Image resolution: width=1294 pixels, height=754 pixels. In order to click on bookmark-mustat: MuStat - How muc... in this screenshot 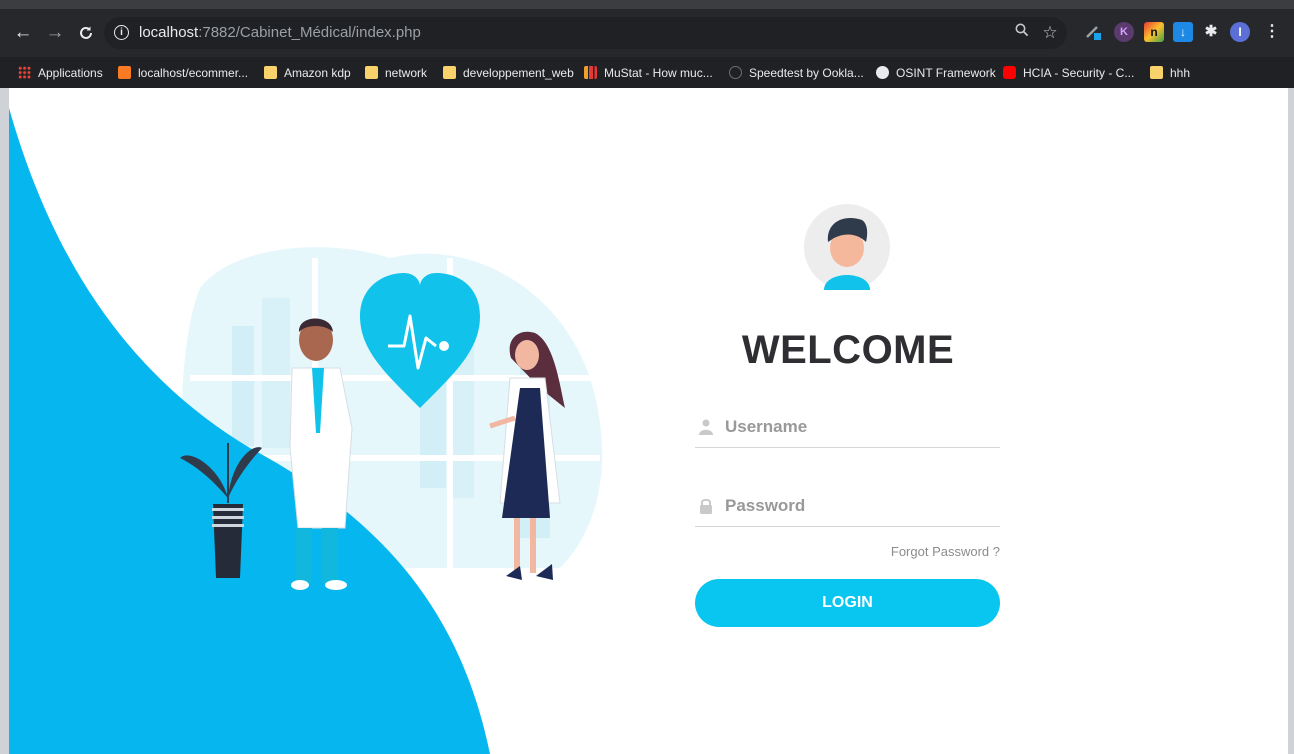, I will do `click(648, 72)`.